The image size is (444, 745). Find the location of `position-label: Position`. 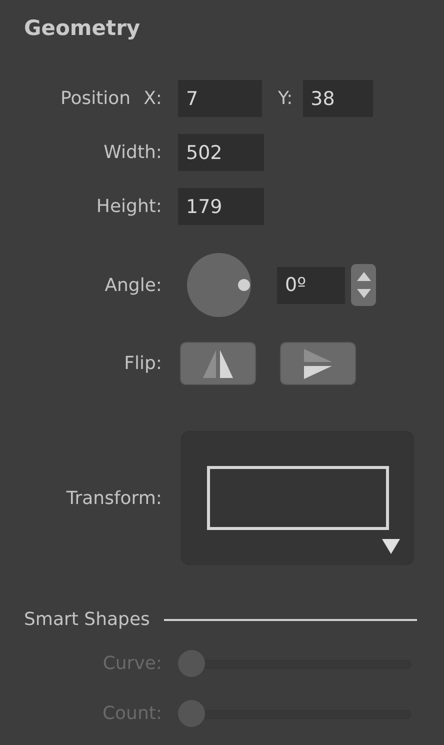

position-label: Position is located at coordinates (95, 98).